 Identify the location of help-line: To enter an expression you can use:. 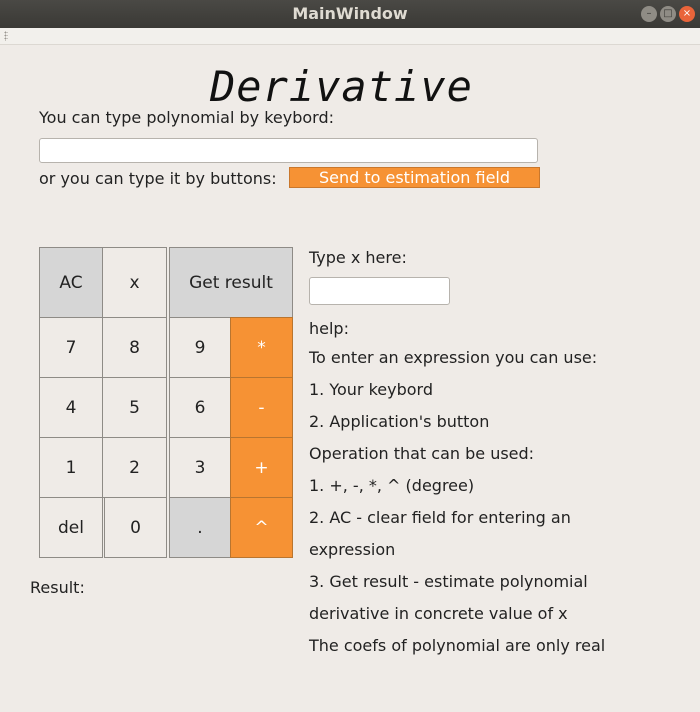
(453, 357).